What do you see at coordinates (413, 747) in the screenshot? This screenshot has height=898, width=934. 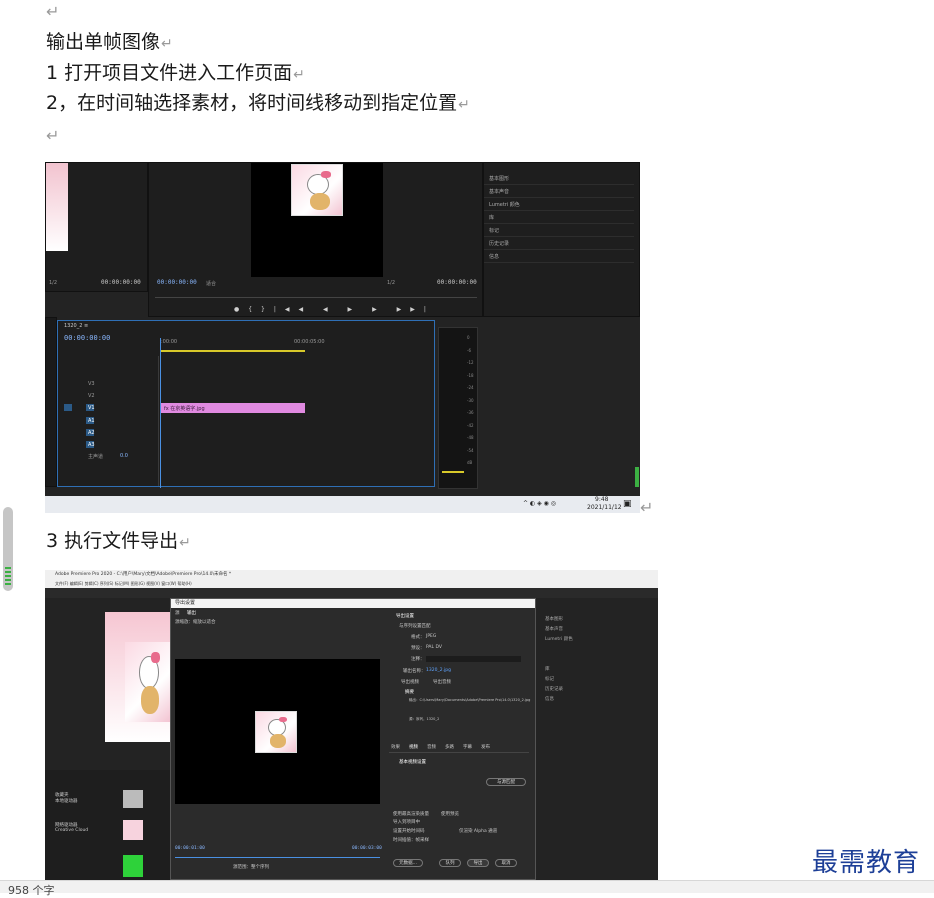 I see `settings-tab-video: 视频` at bounding box center [413, 747].